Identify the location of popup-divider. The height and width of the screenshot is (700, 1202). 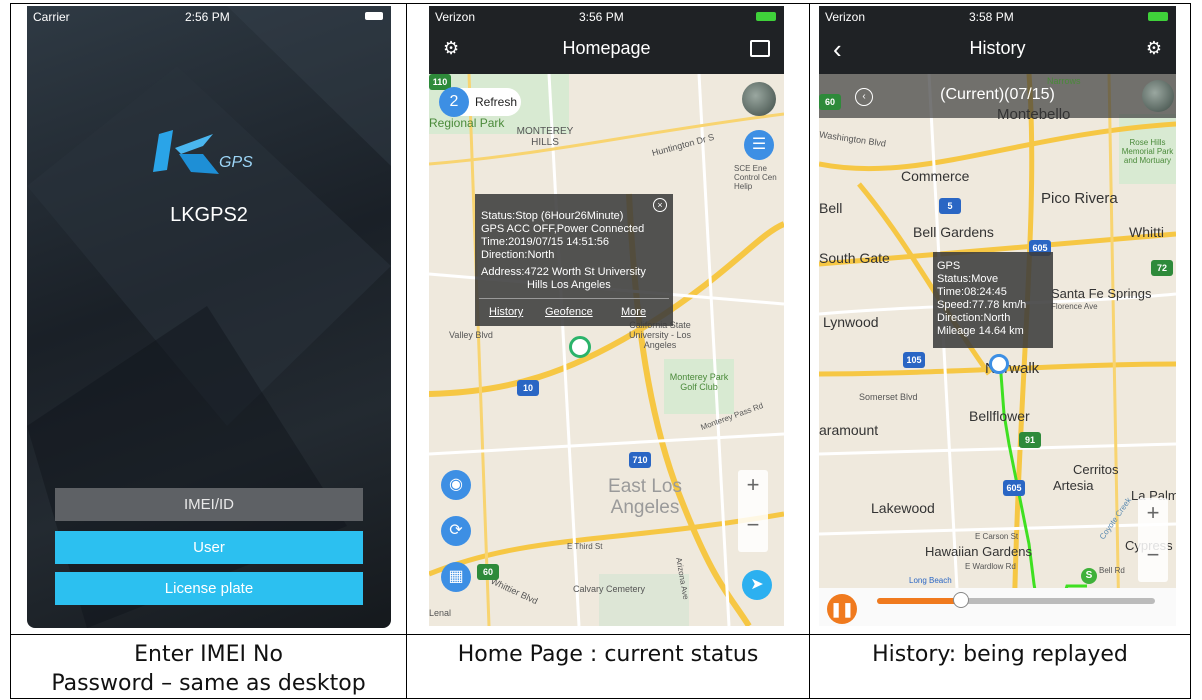
(574, 298).